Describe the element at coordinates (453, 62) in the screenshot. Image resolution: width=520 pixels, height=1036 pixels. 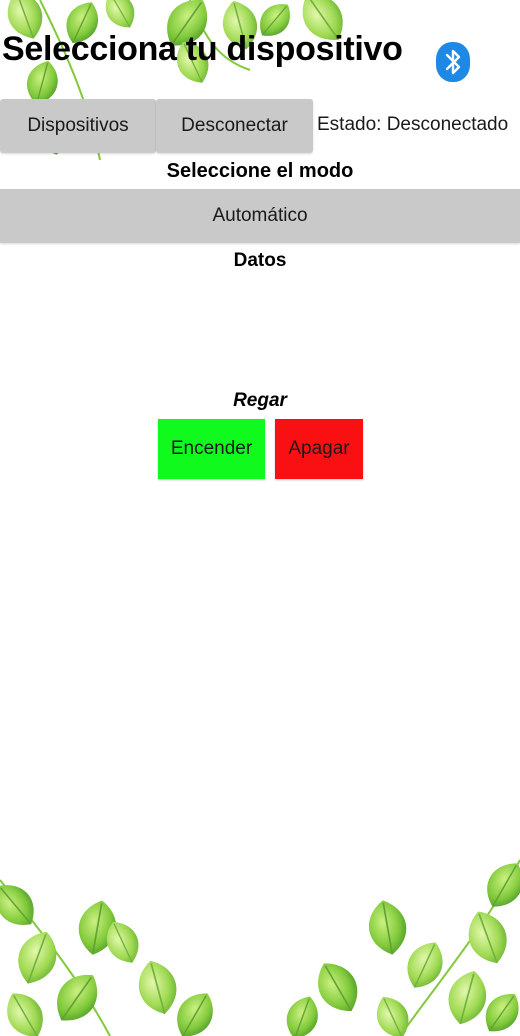
I see `bluetooth-icon` at that location.